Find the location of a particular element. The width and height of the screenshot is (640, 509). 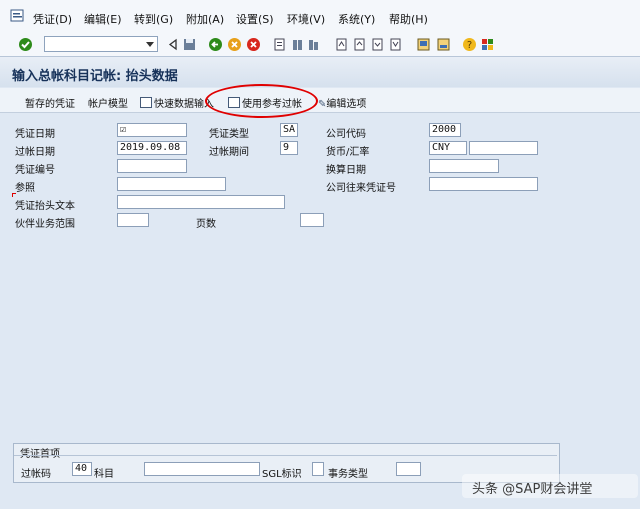

exchange-rate-field is located at coordinates (503, 148).